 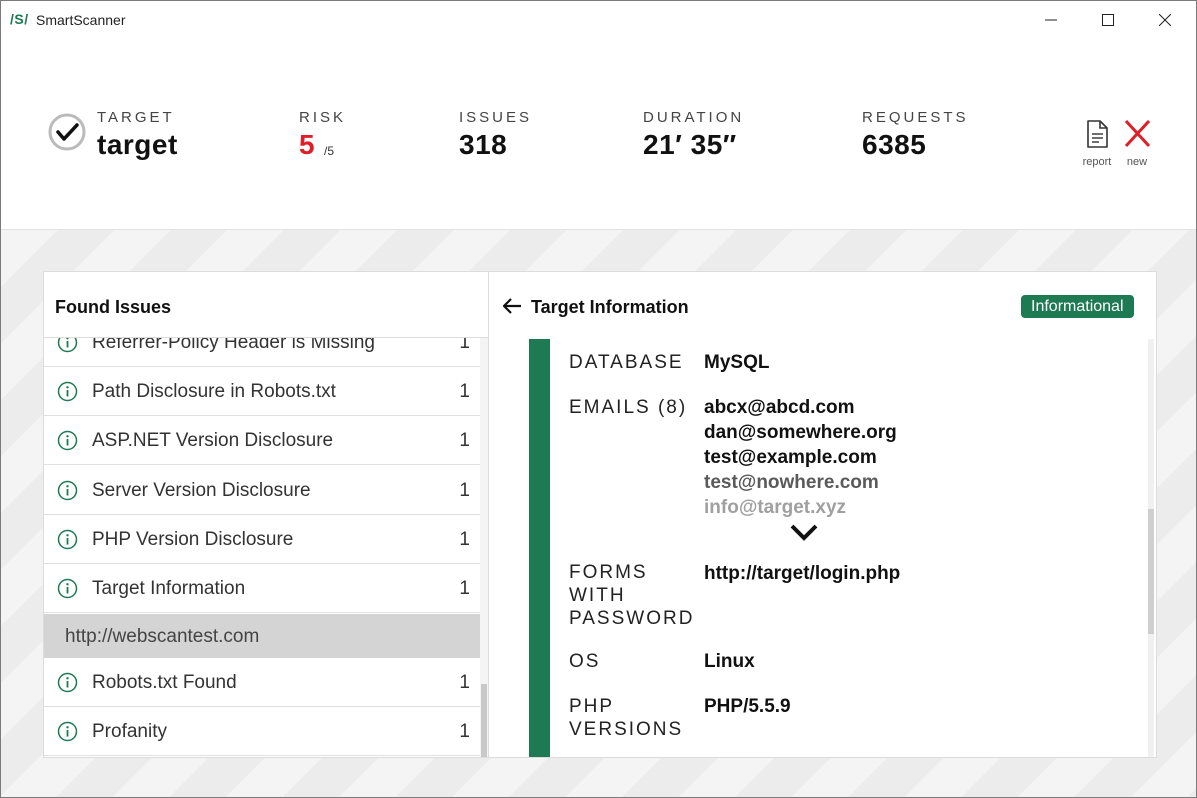 What do you see at coordinates (484, 720) in the screenshot?
I see `issues-scrollbar-thumb` at bounding box center [484, 720].